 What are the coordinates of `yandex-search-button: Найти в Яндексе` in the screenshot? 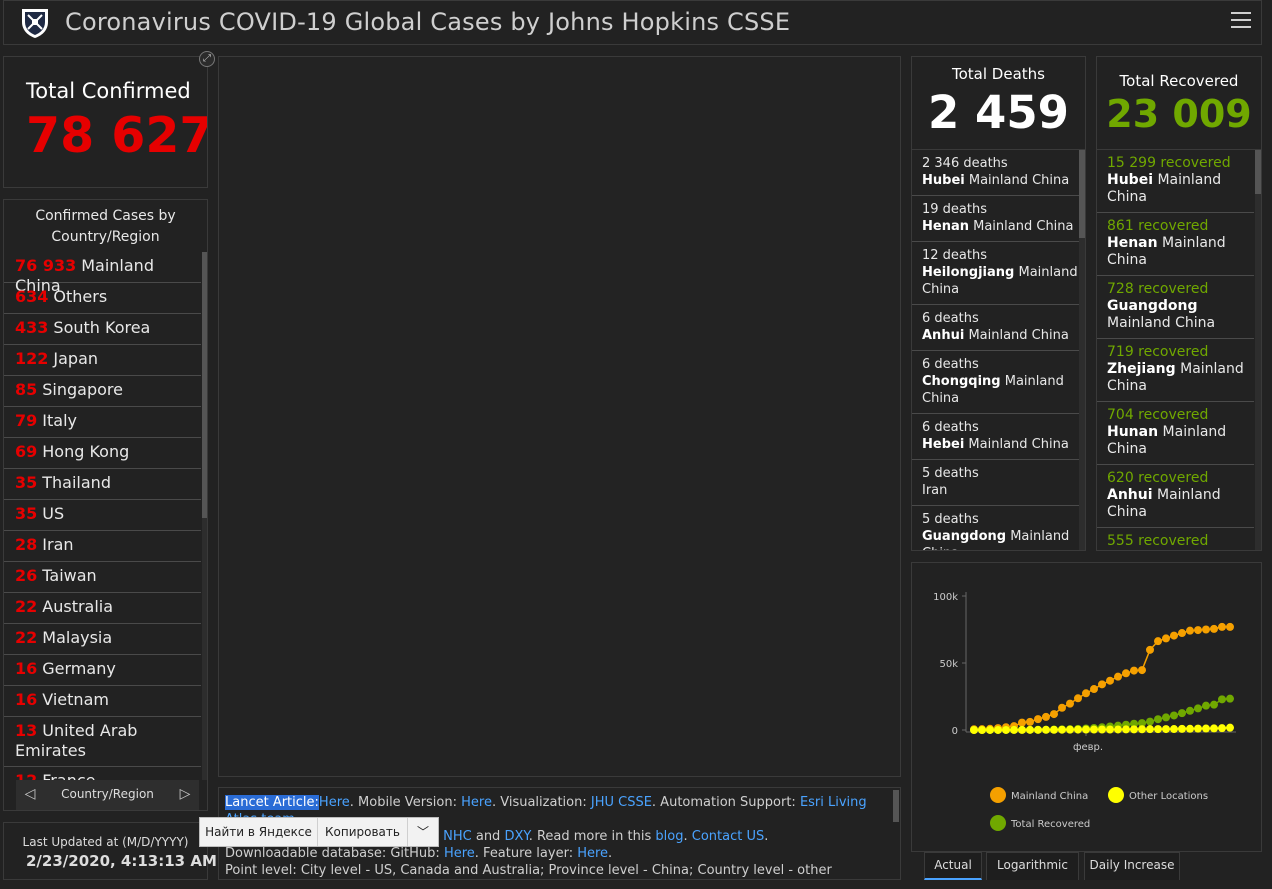 It's located at (259, 832).